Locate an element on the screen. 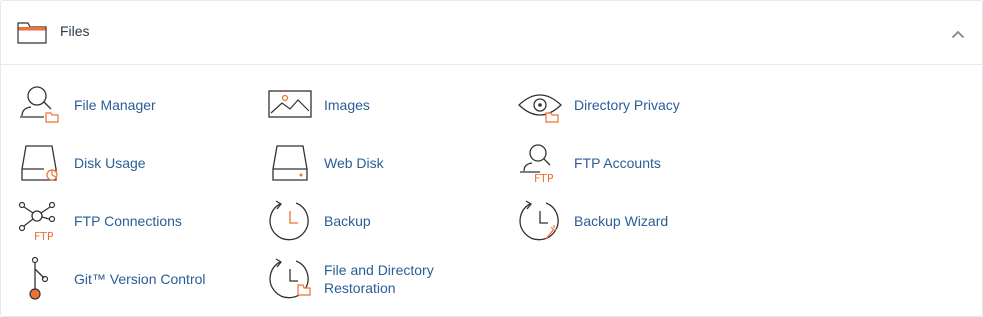  ftp-connections-link: FTP FTP Connections is located at coordinates (118, 221).